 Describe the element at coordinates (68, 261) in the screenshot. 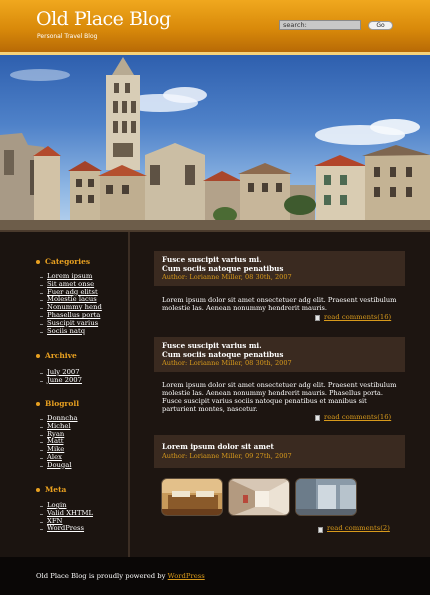

I see `sidebar-heading-label: Categories` at that location.